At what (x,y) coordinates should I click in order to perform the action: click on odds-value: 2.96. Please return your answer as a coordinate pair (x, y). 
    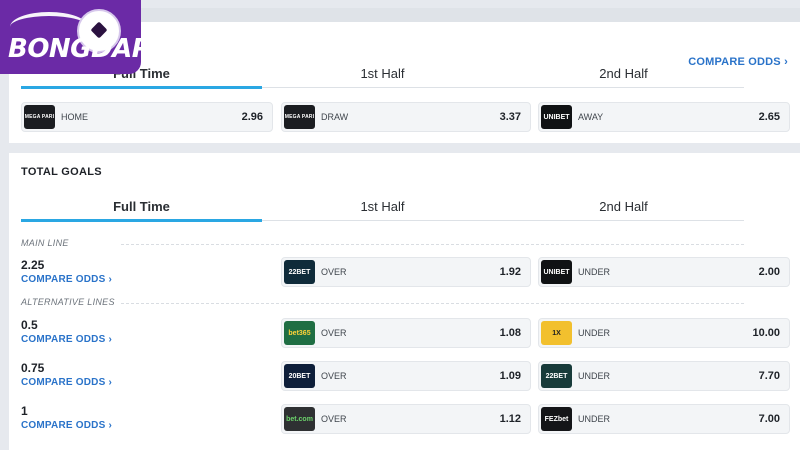
    Looking at the image, I should click on (252, 117).